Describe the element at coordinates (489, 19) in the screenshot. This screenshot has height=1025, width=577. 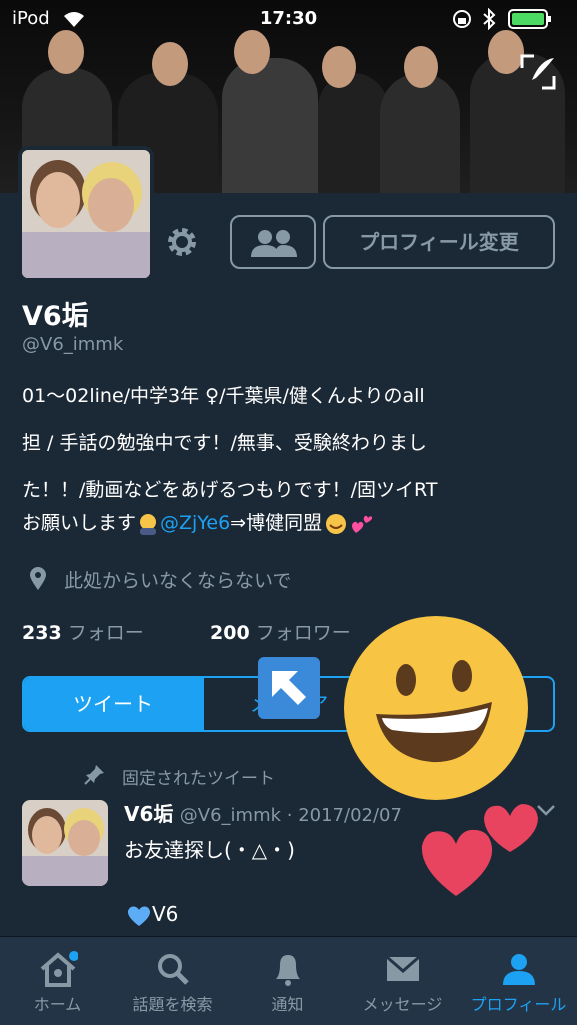
I see `bluetooth-icon` at that location.